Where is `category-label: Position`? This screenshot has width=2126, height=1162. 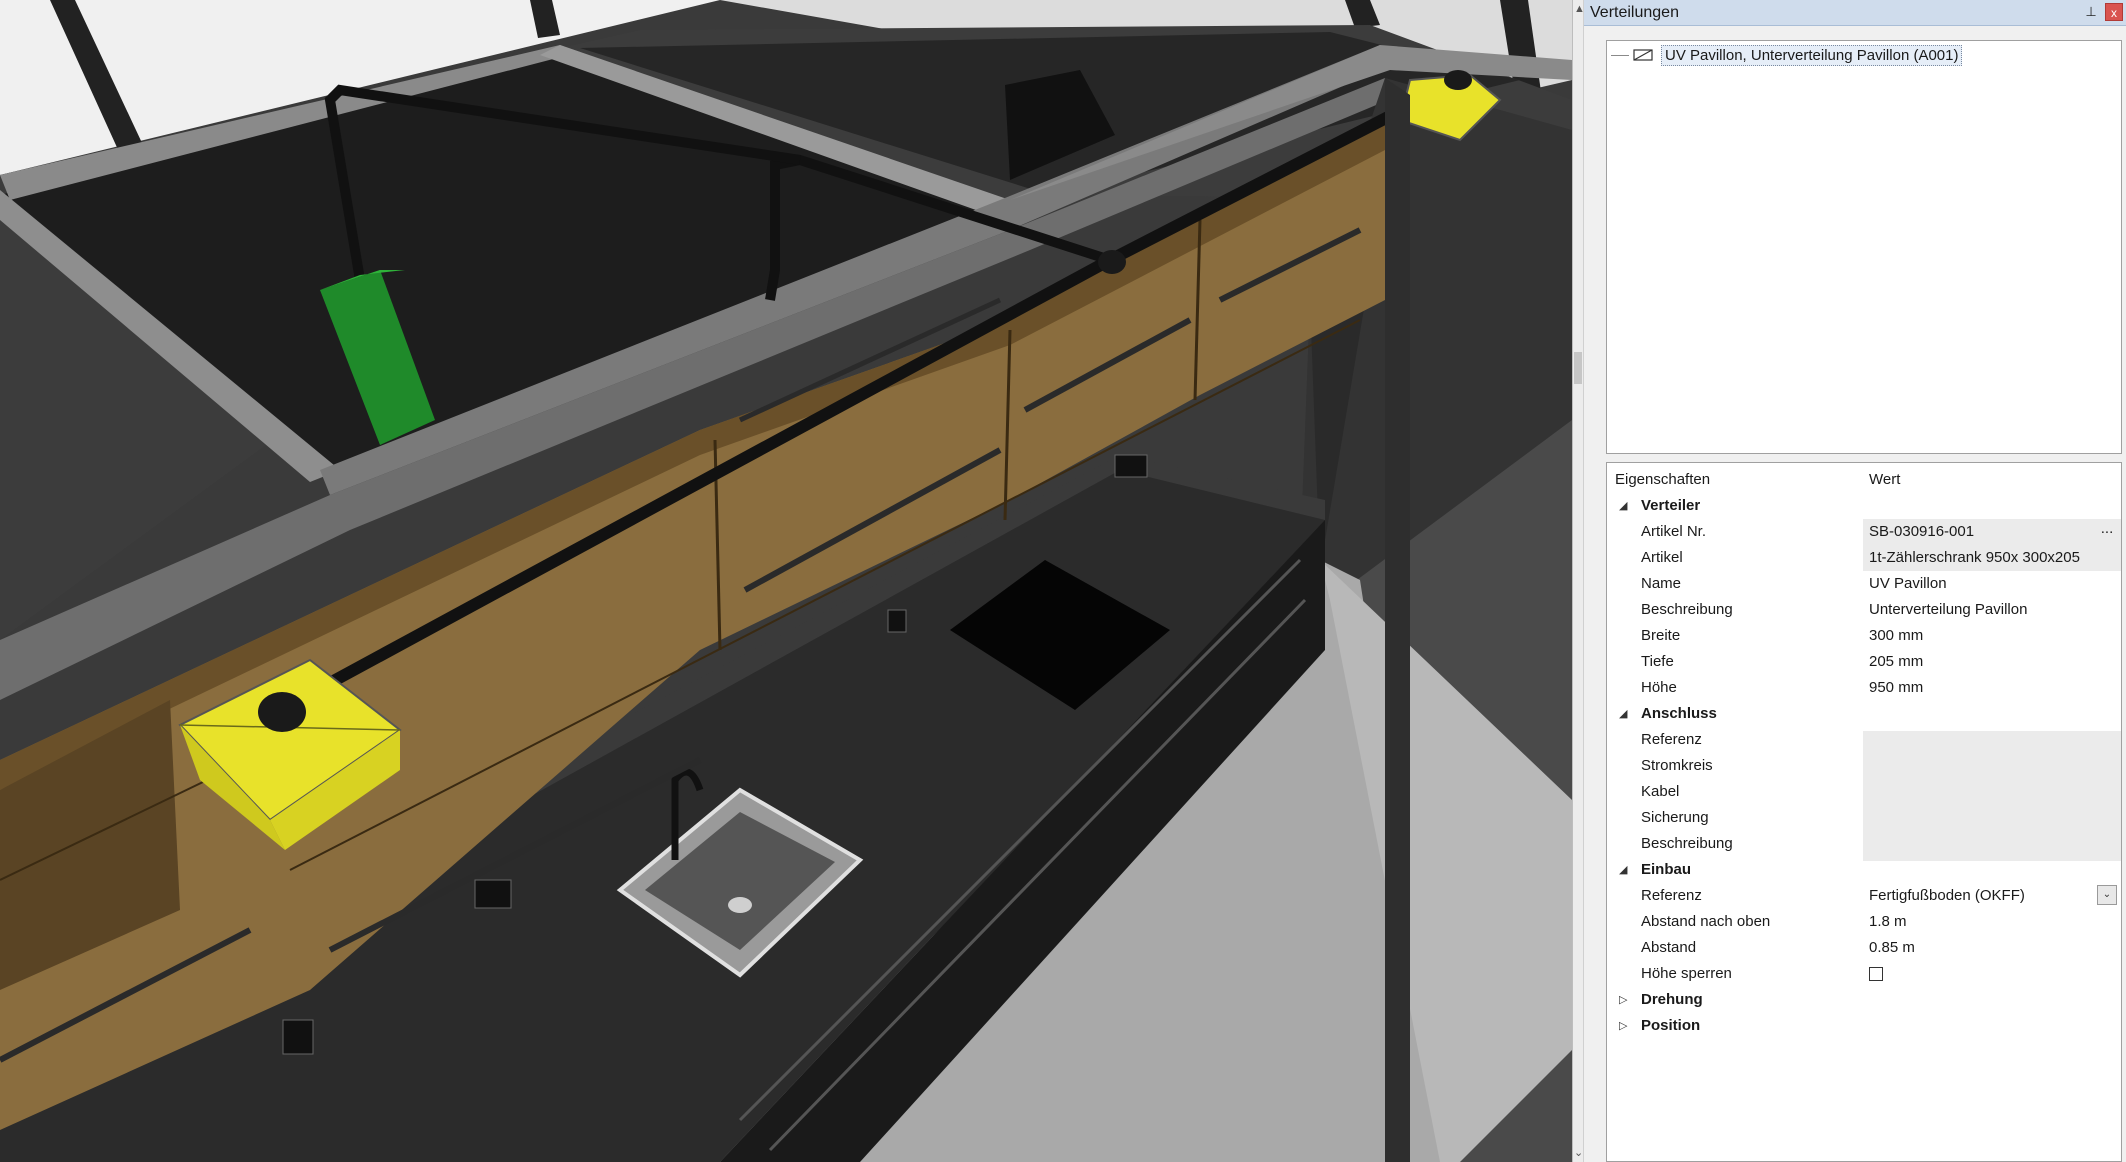 category-label: Position is located at coordinates (1671, 1025).